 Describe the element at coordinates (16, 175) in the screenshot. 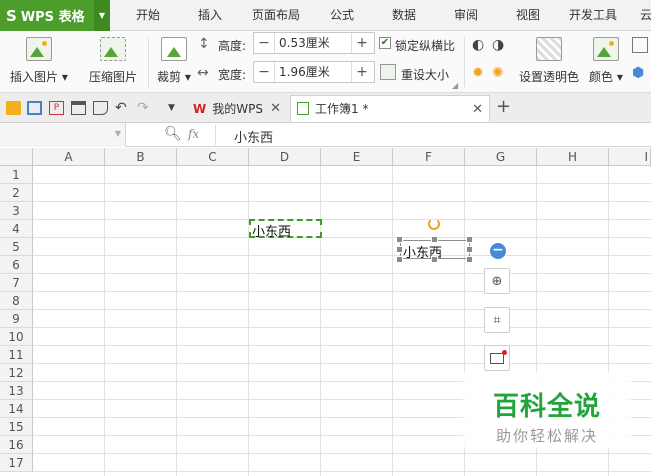

I see `row-header: 1` at that location.